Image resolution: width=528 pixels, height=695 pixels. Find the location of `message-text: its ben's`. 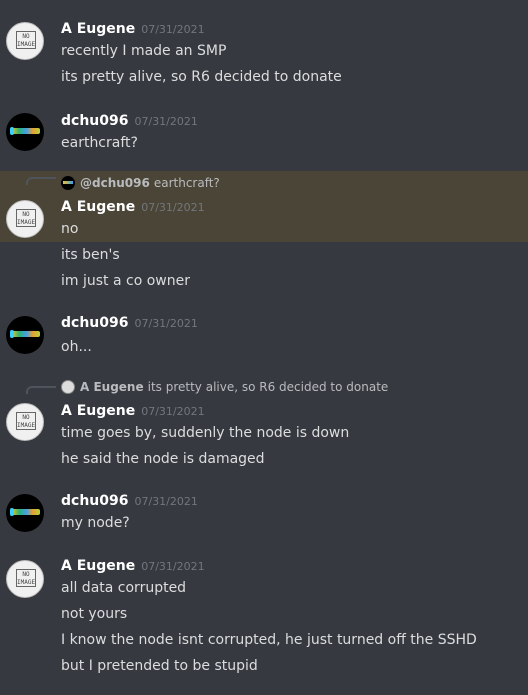

message-text: its ben's is located at coordinates (90, 255).